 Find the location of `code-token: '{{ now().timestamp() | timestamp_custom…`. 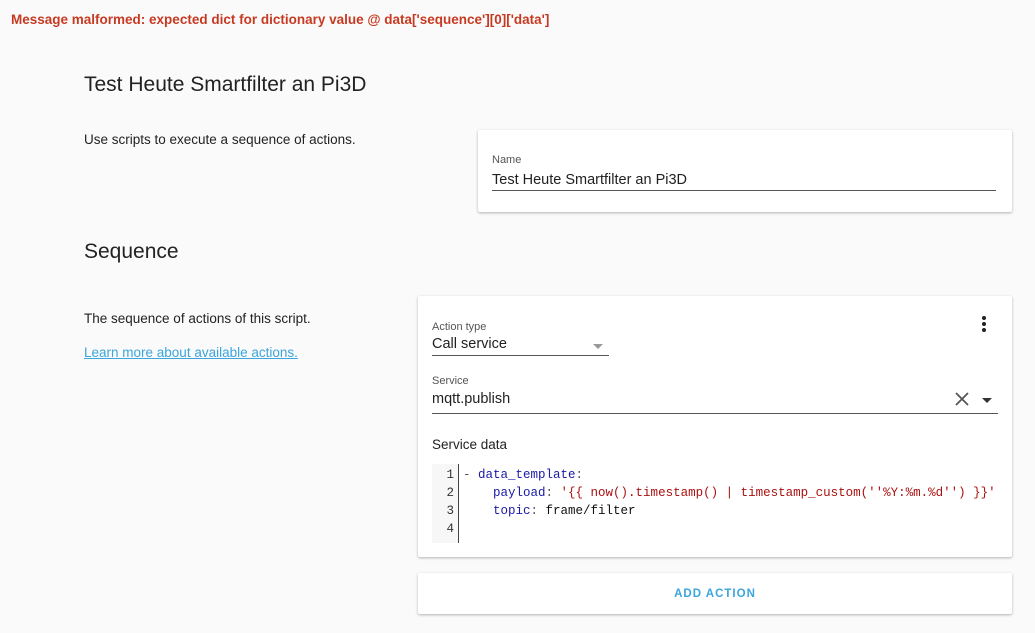

code-token: '{{ now().timestamp() | timestamp_custom… is located at coordinates (778, 493).